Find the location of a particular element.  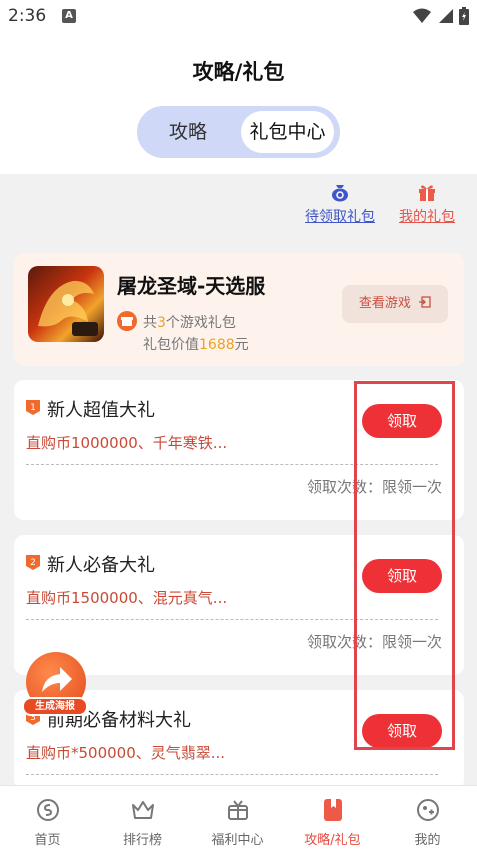

rank-badge-icon: 1 is located at coordinates (33, 407).